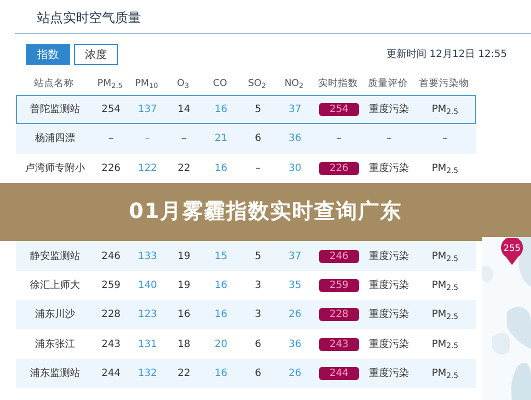 The height and width of the screenshot is (400, 531). Describe the element at coordinates (246, 315) in the screenshot. I see `table-row: 浦东川沙 228 123 16 16 3 26 228 重度污染 PM$_{2.5}$` at that location.